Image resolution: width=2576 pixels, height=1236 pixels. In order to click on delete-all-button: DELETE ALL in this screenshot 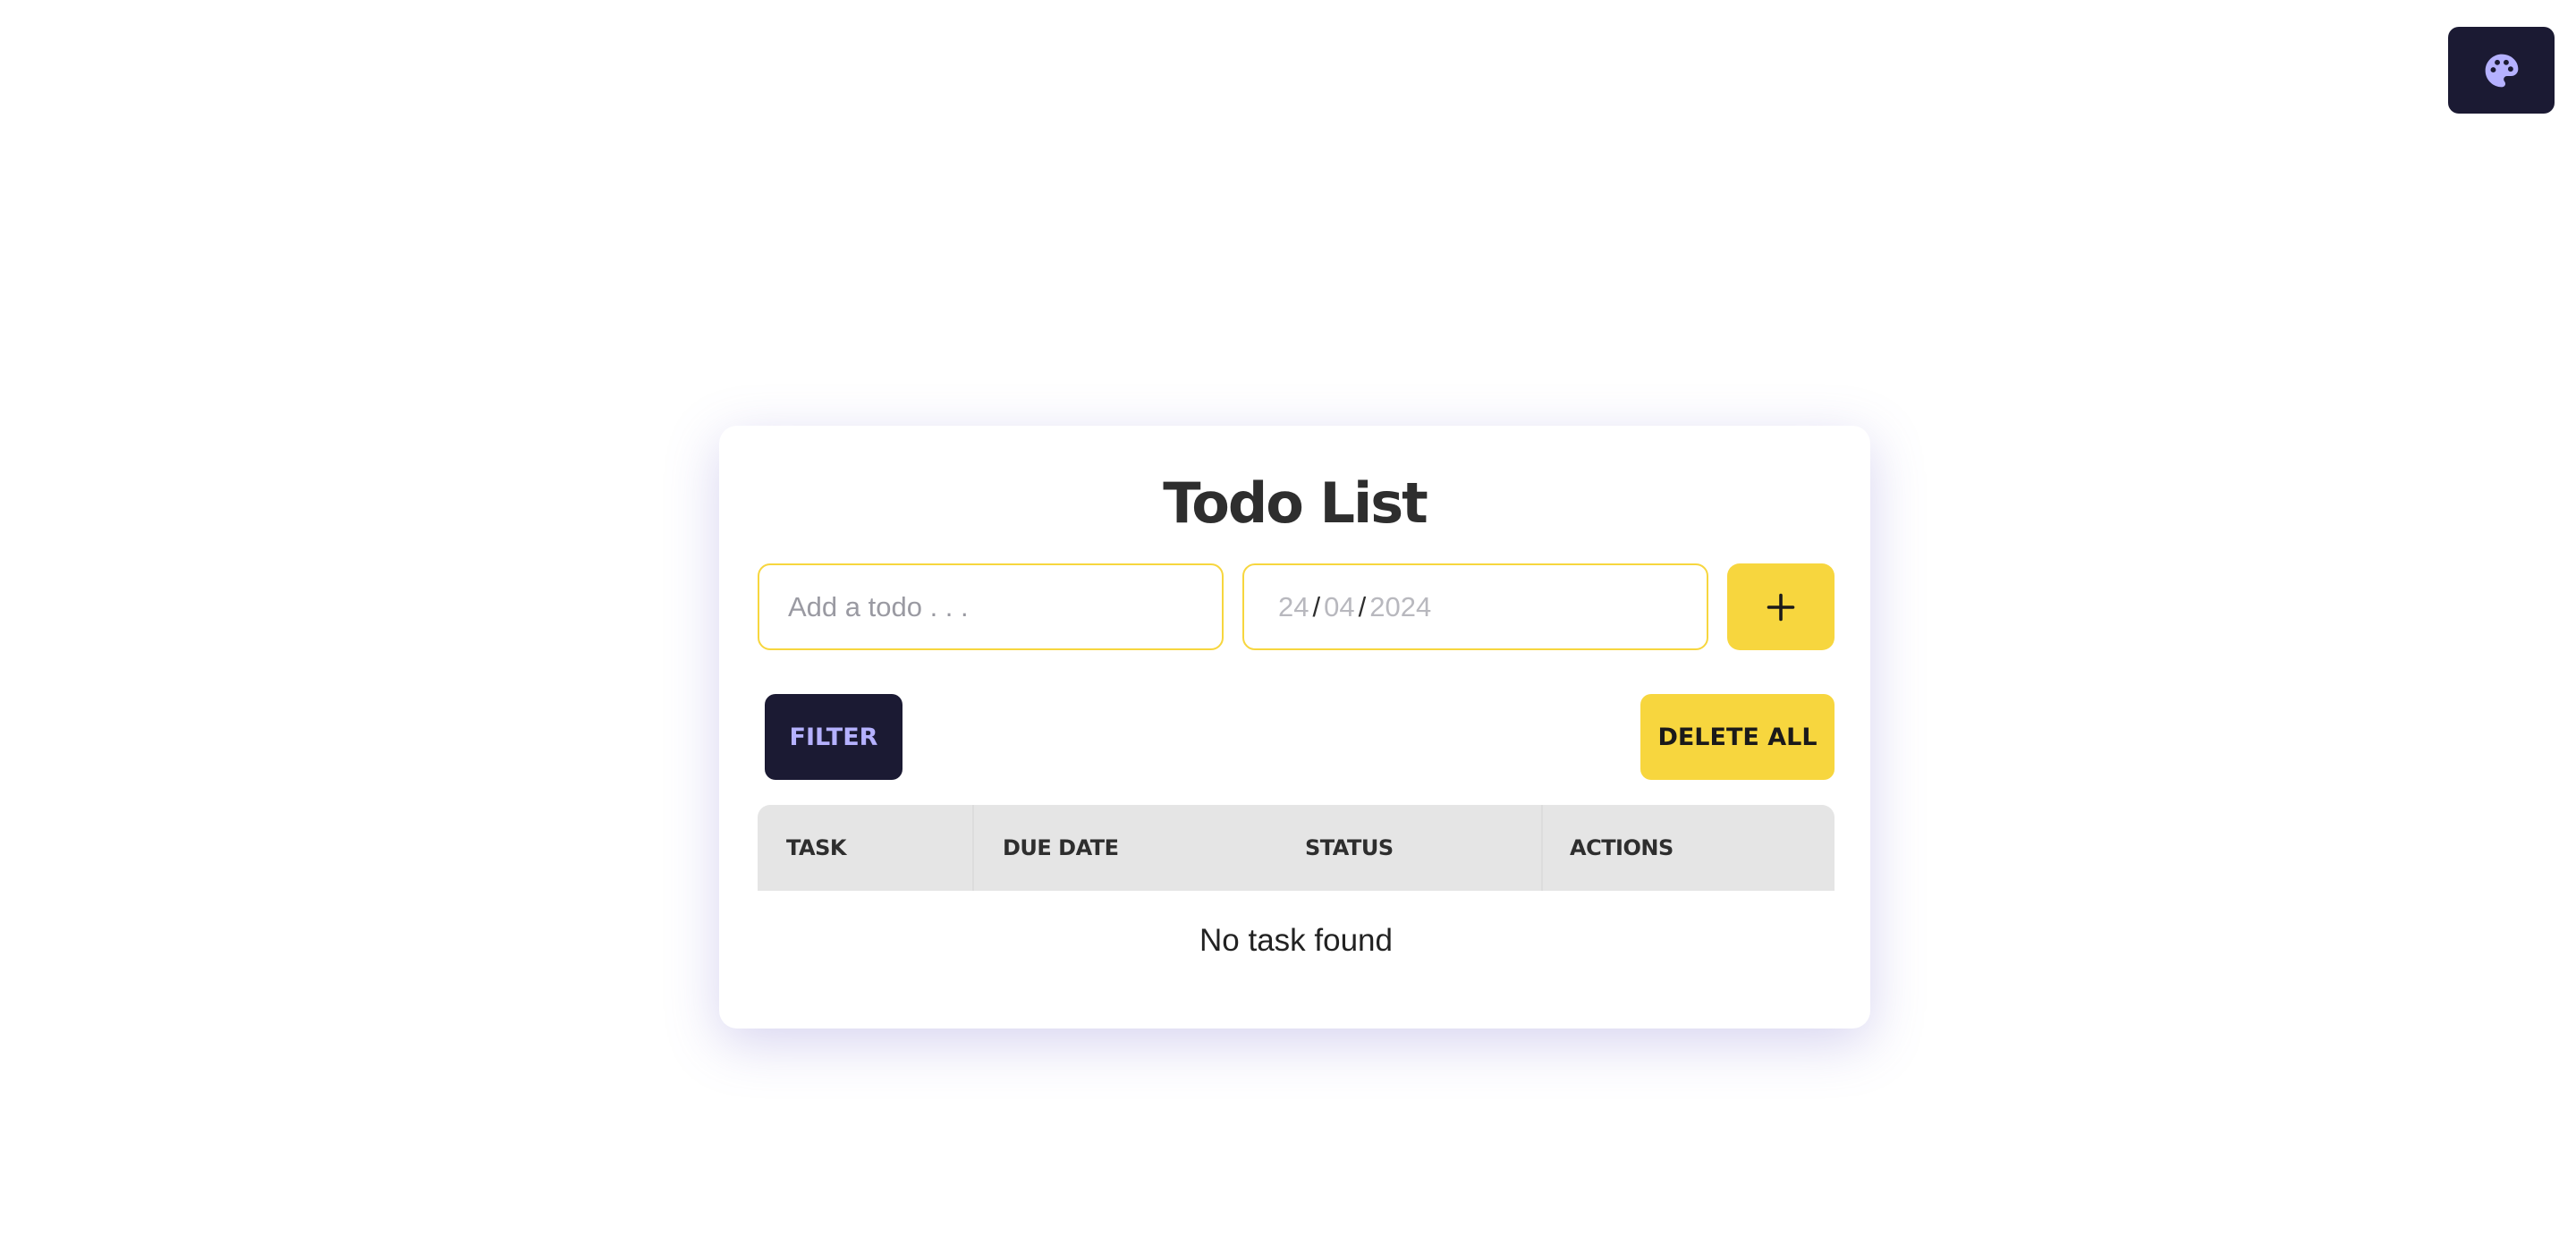, I will do `click(1737, 737)`.